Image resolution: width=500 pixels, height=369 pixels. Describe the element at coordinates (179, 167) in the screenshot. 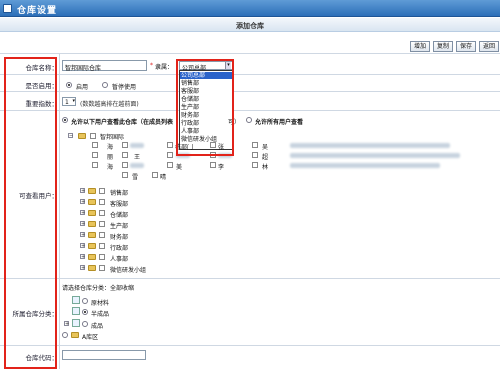

I see `member-name: 美` at that location.